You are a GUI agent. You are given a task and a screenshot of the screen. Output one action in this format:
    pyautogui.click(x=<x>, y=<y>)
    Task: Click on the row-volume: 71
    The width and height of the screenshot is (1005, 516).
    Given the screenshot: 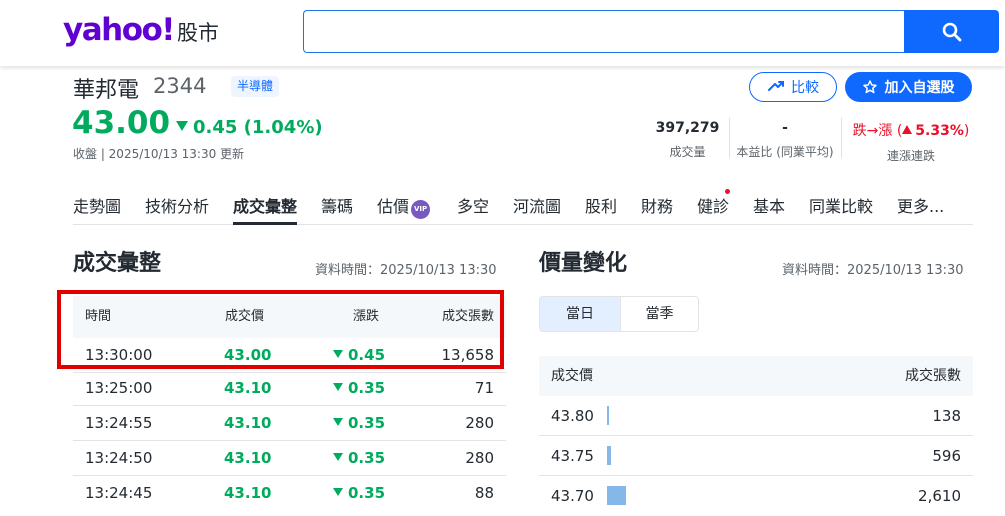 What is the action you would take?
    pyautogui.click(x=484, y=388)
    